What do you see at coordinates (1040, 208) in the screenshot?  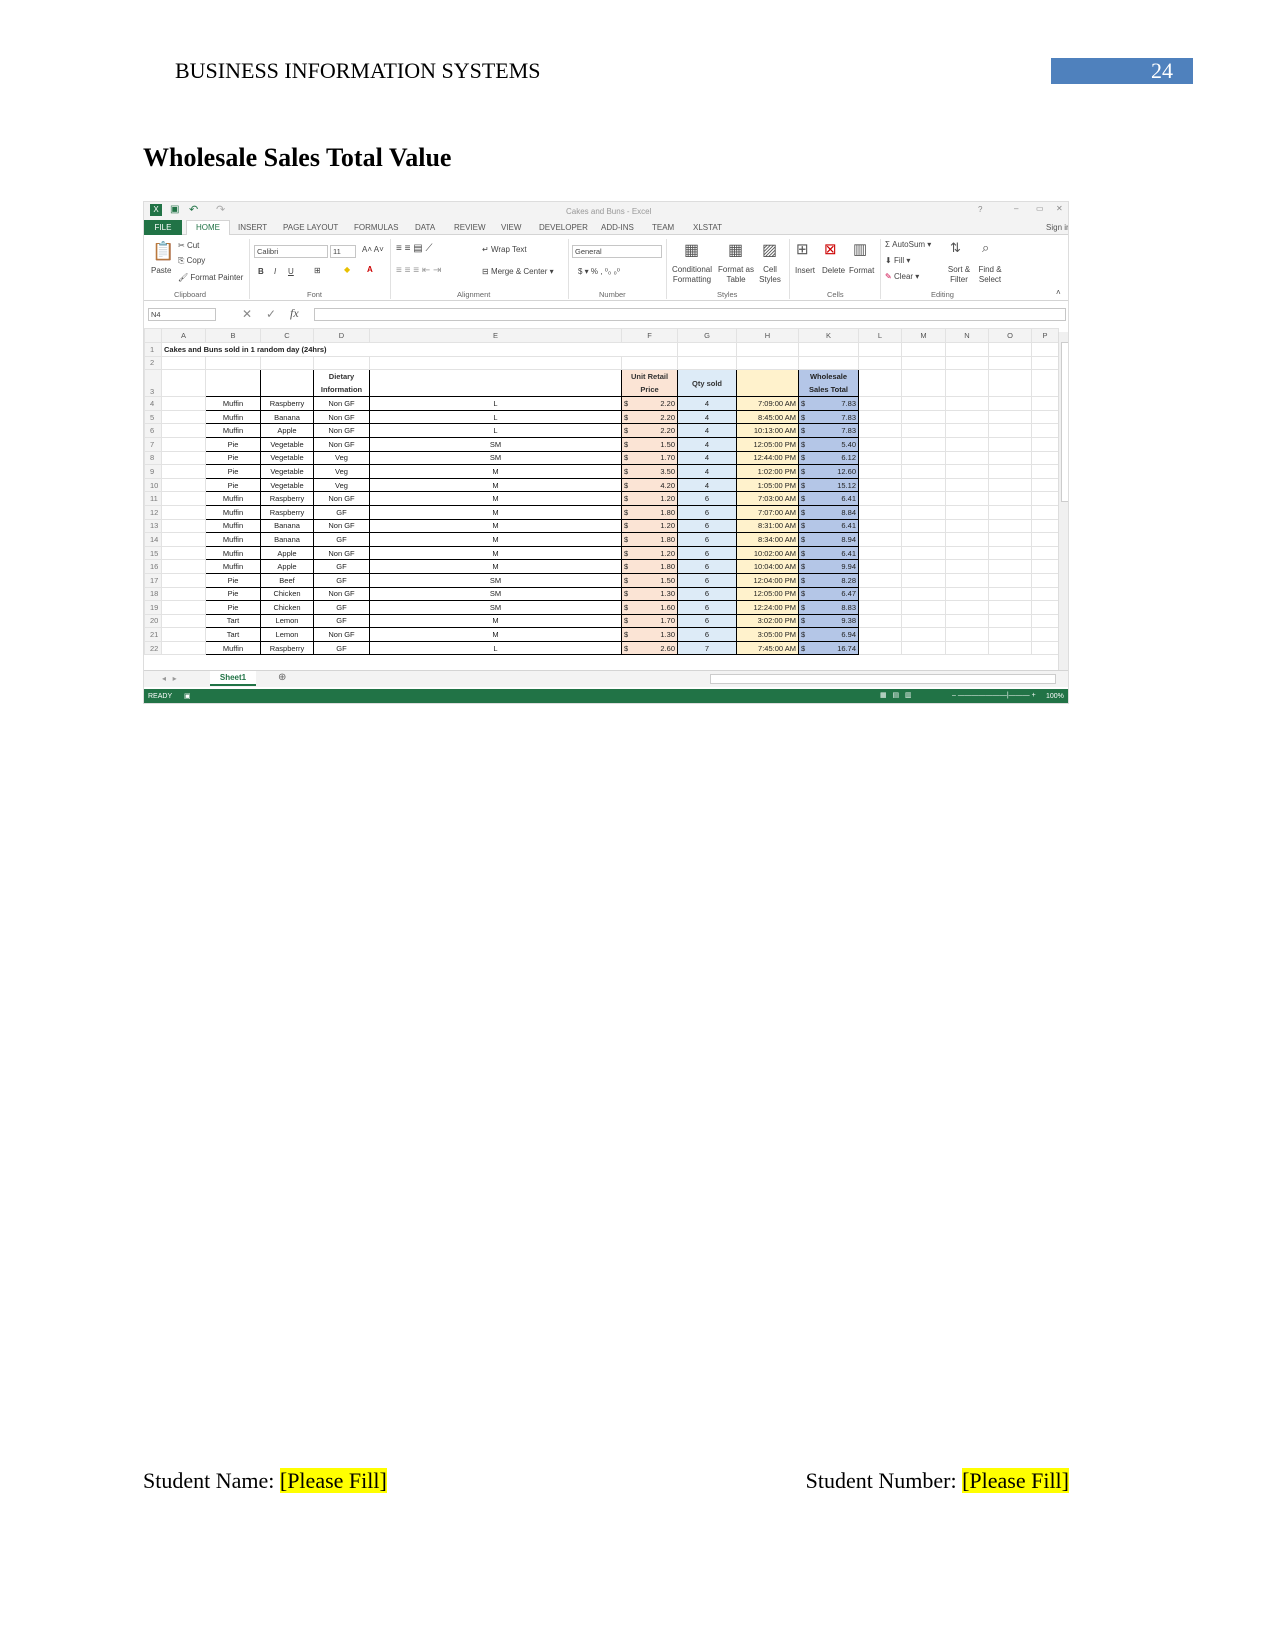 I see `restore-icon: ▭` at bounding box center [1040, 208].